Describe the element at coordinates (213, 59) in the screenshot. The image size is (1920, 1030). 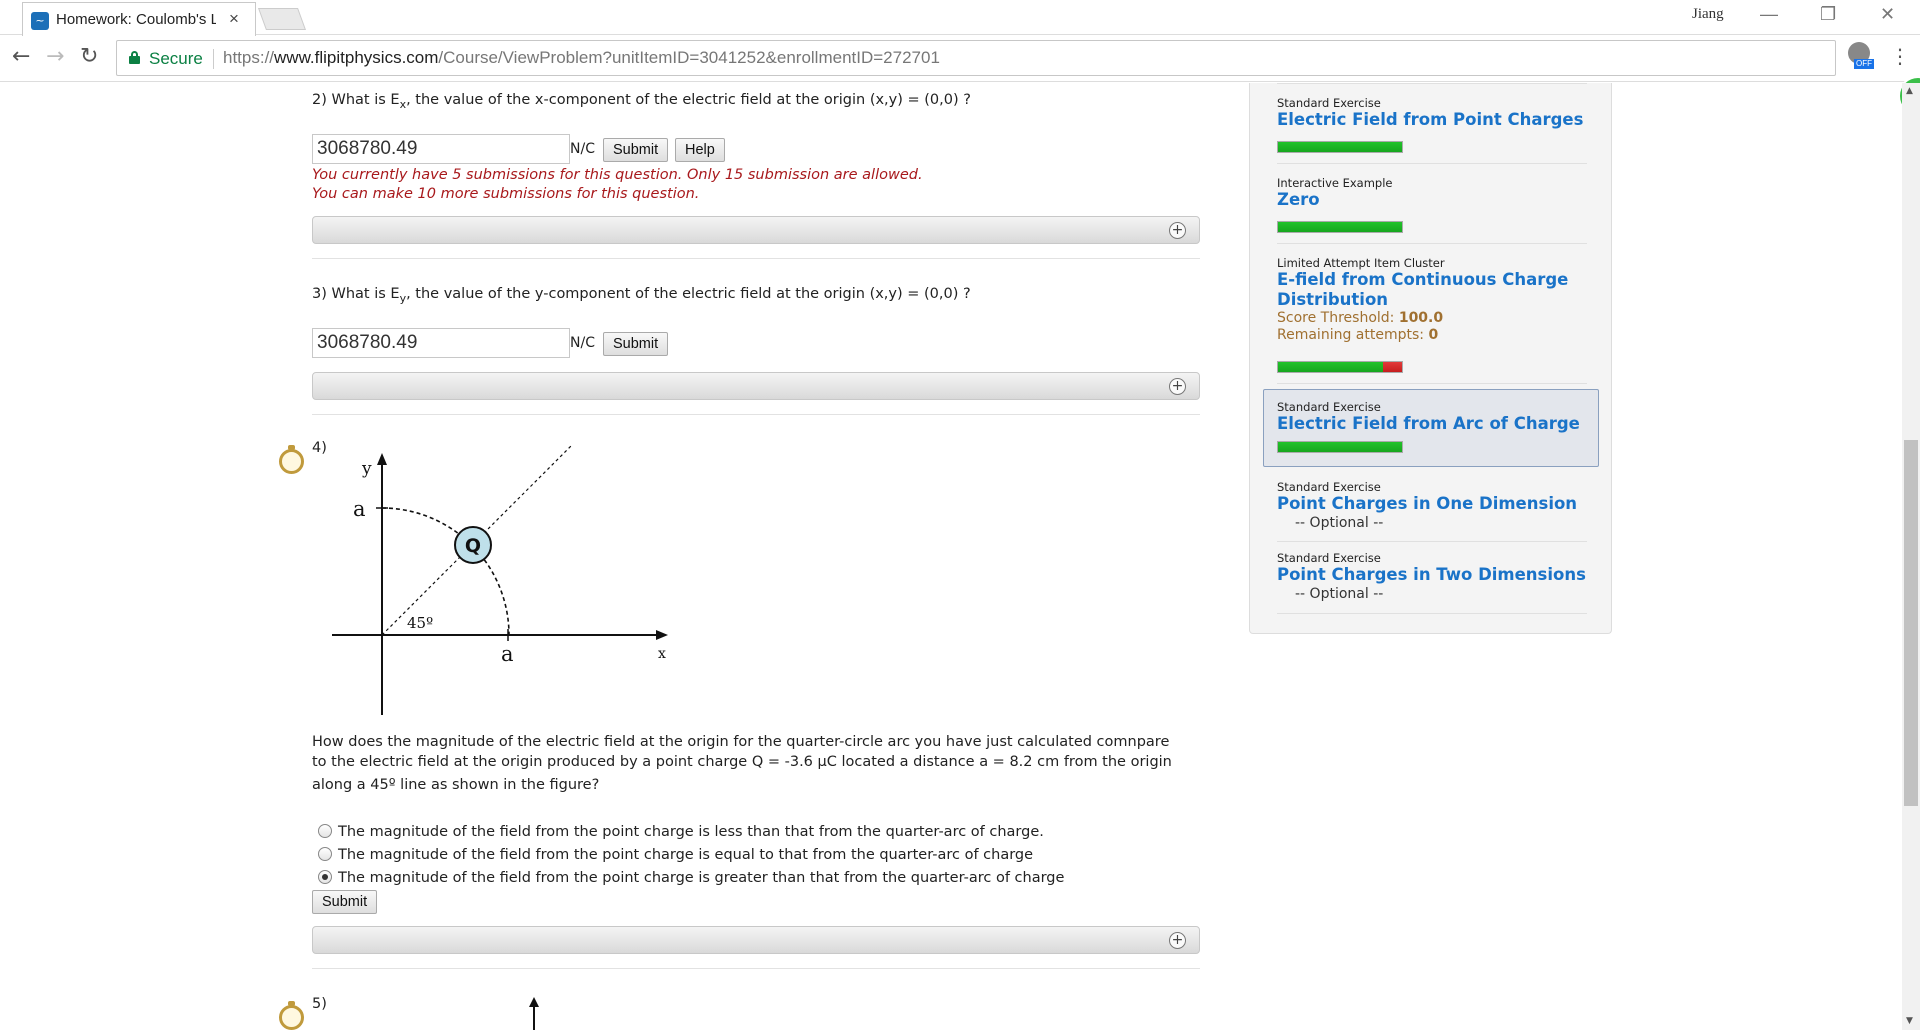
I see `url-separator` at that location.